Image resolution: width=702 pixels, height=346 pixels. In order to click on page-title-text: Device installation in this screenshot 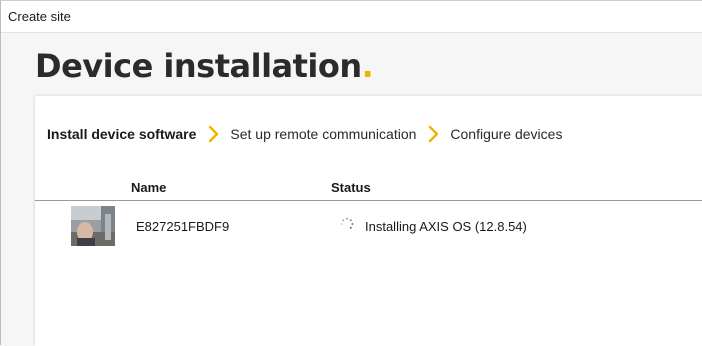, I will do `click(198, 66)`.